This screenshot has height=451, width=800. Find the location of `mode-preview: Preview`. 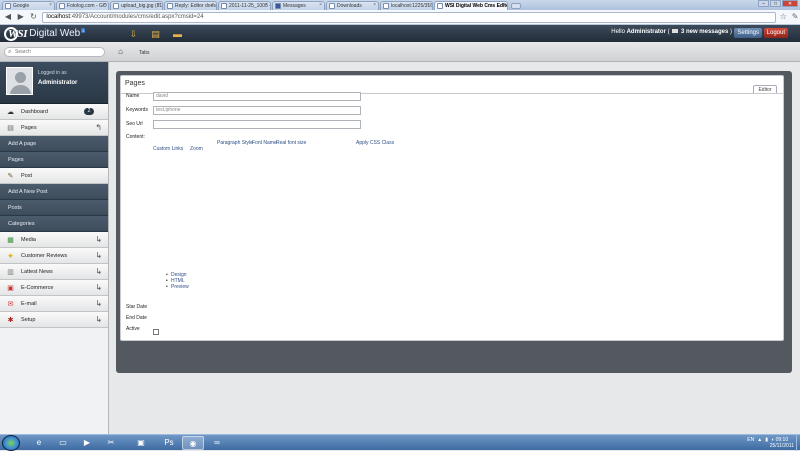

mode-preview: Preview is located at coordinates (177, 287).